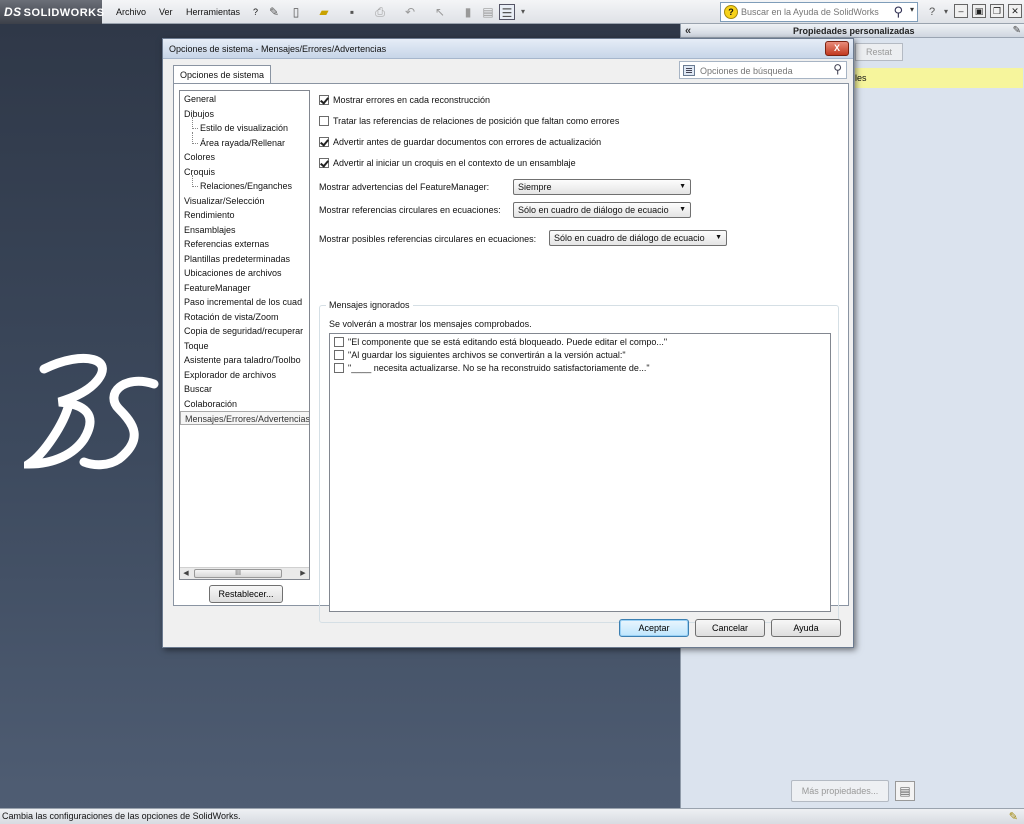 The image size is (1024, 824). Describe the element at coordinates (654, 628) in the screenshot. I see `ok-button: Aceptar` at that location.